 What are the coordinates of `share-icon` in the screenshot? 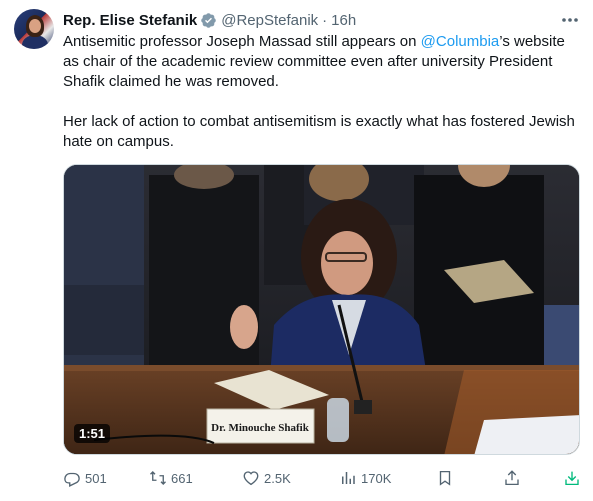 It's located at (512, 478).